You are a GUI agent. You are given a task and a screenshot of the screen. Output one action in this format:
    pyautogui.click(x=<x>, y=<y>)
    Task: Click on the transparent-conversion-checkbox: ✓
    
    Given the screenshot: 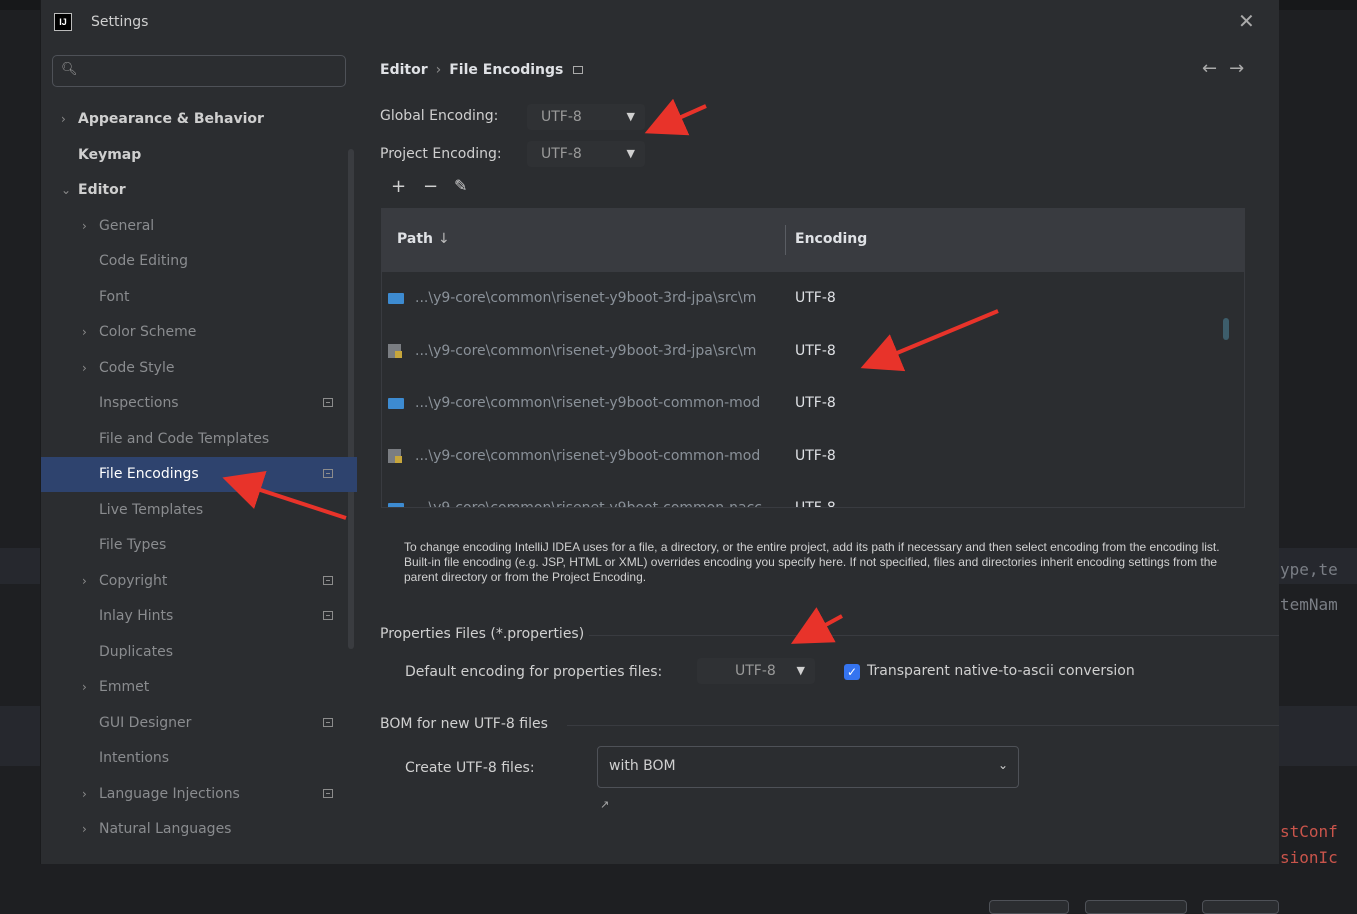 What is the action you would take?
    pyautogui.click(x=852, y=672)
    